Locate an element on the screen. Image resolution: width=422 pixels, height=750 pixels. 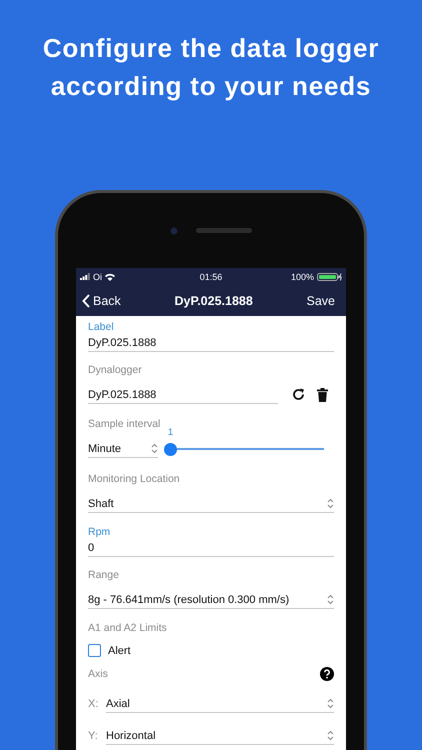
refresh-icon is located at coordinates (298, 394).